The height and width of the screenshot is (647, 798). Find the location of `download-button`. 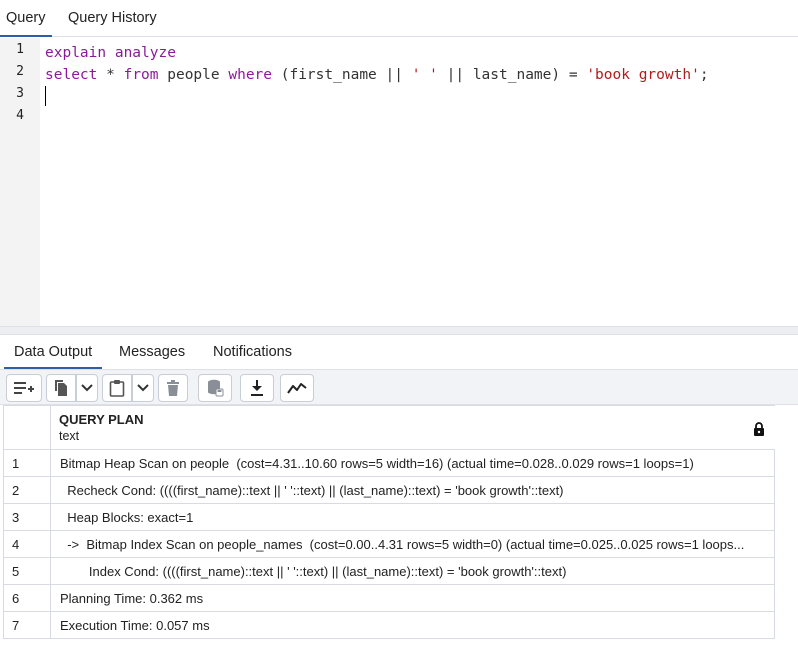

download-button is located at coordinates (257, 388).